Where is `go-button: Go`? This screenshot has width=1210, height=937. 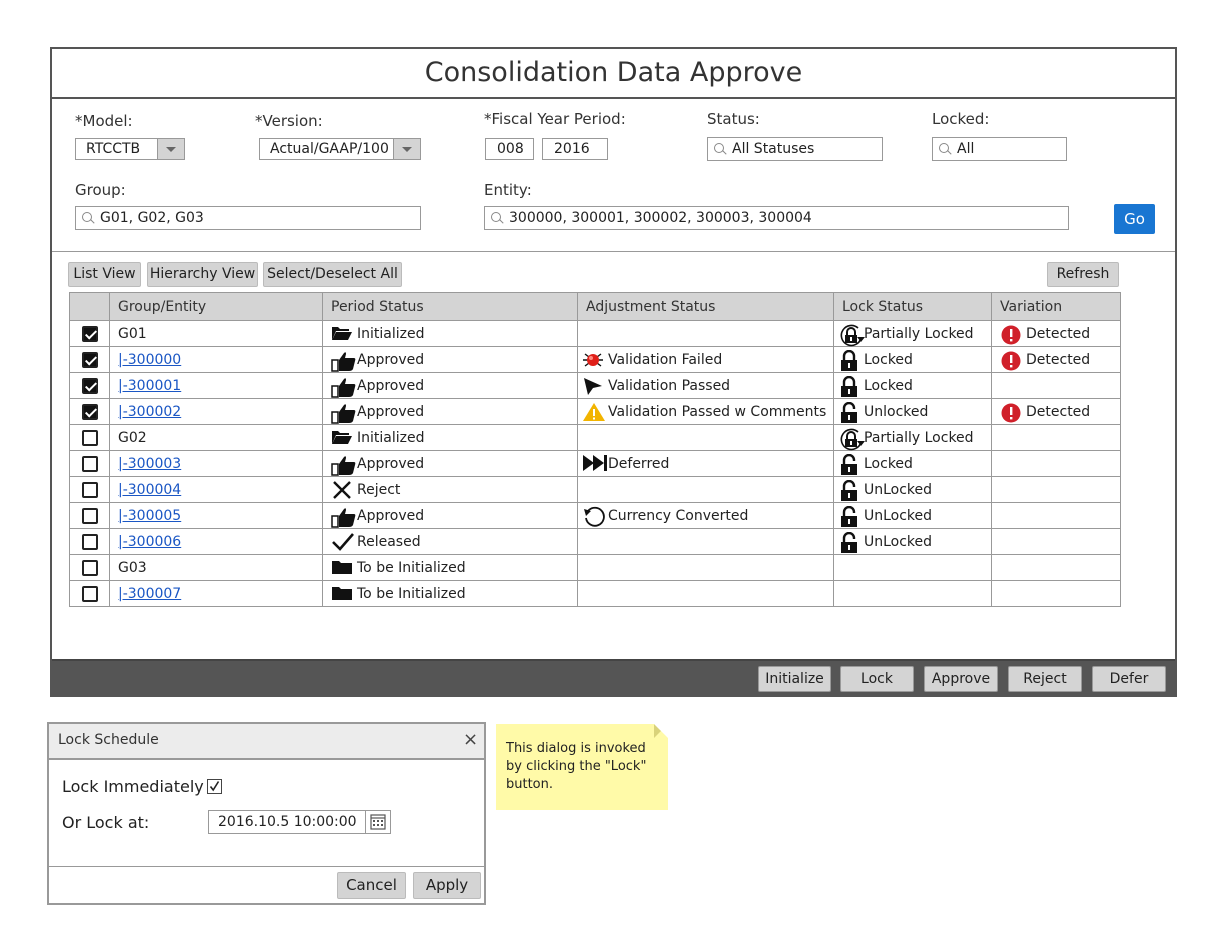 go-button: Go is located at coordinates (1134, 219).